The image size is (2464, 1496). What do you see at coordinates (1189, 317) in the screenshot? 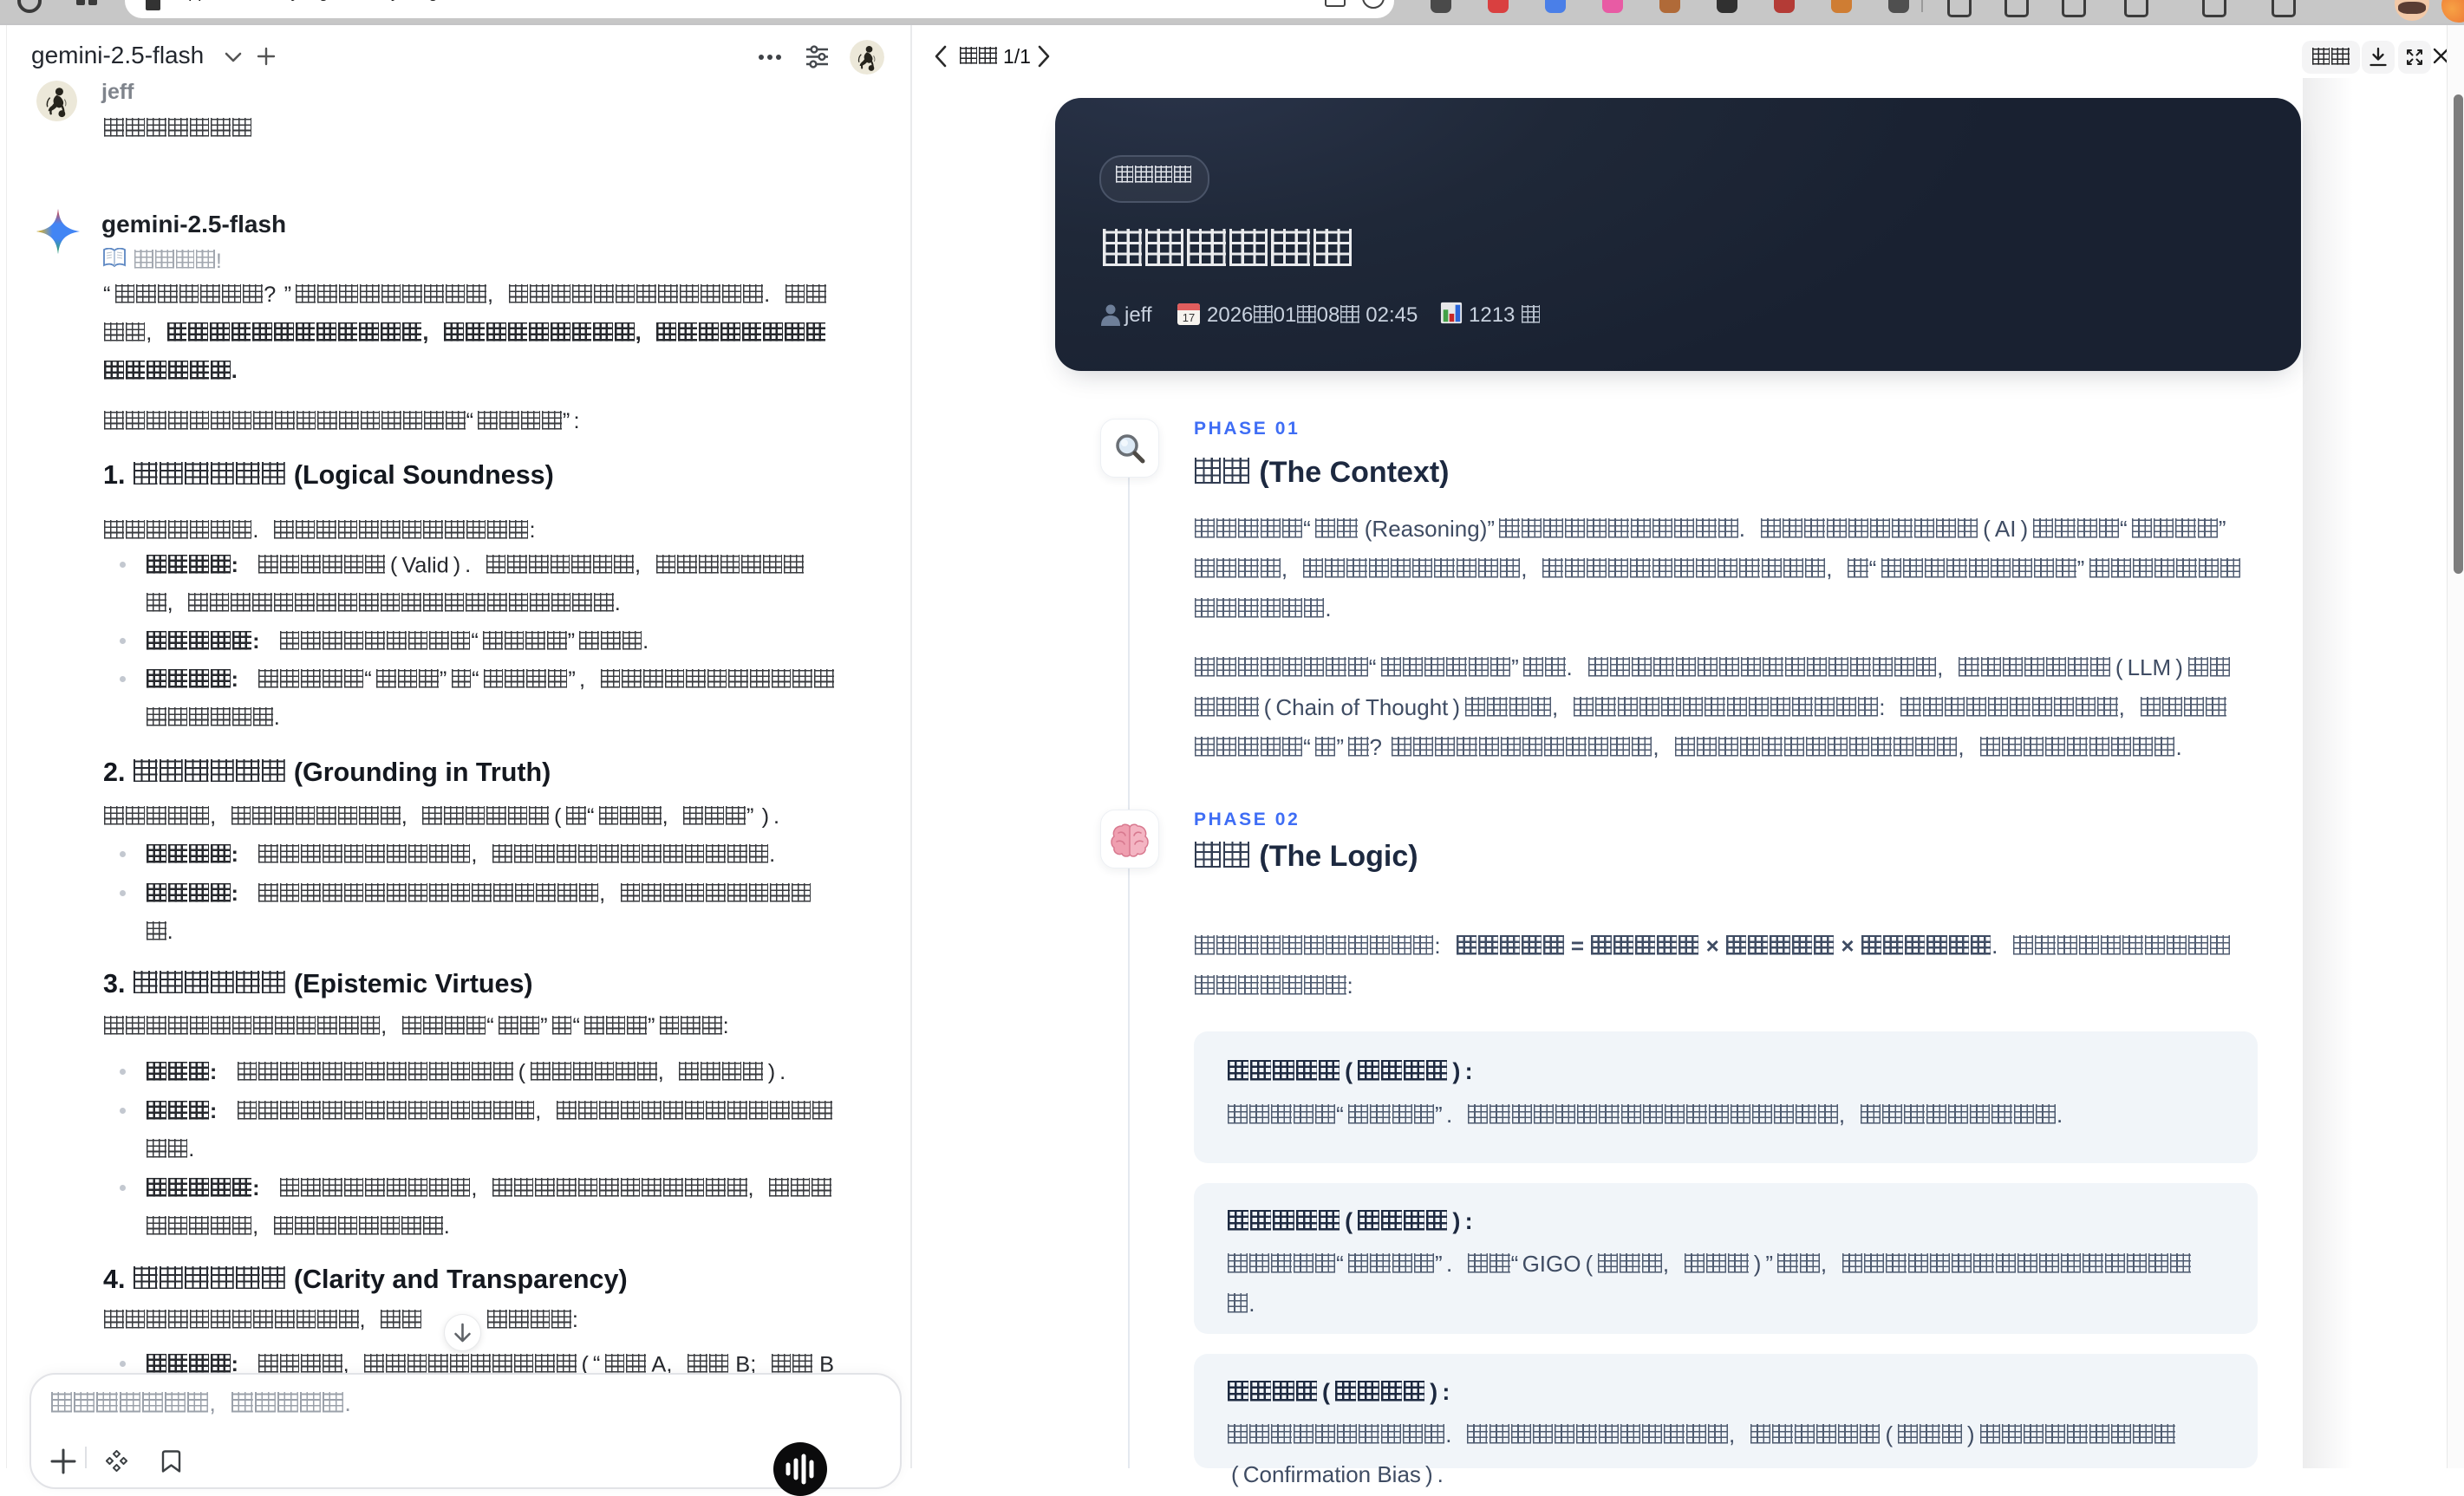
I see `svg-text: 17` at bounding box center [1189, 317].